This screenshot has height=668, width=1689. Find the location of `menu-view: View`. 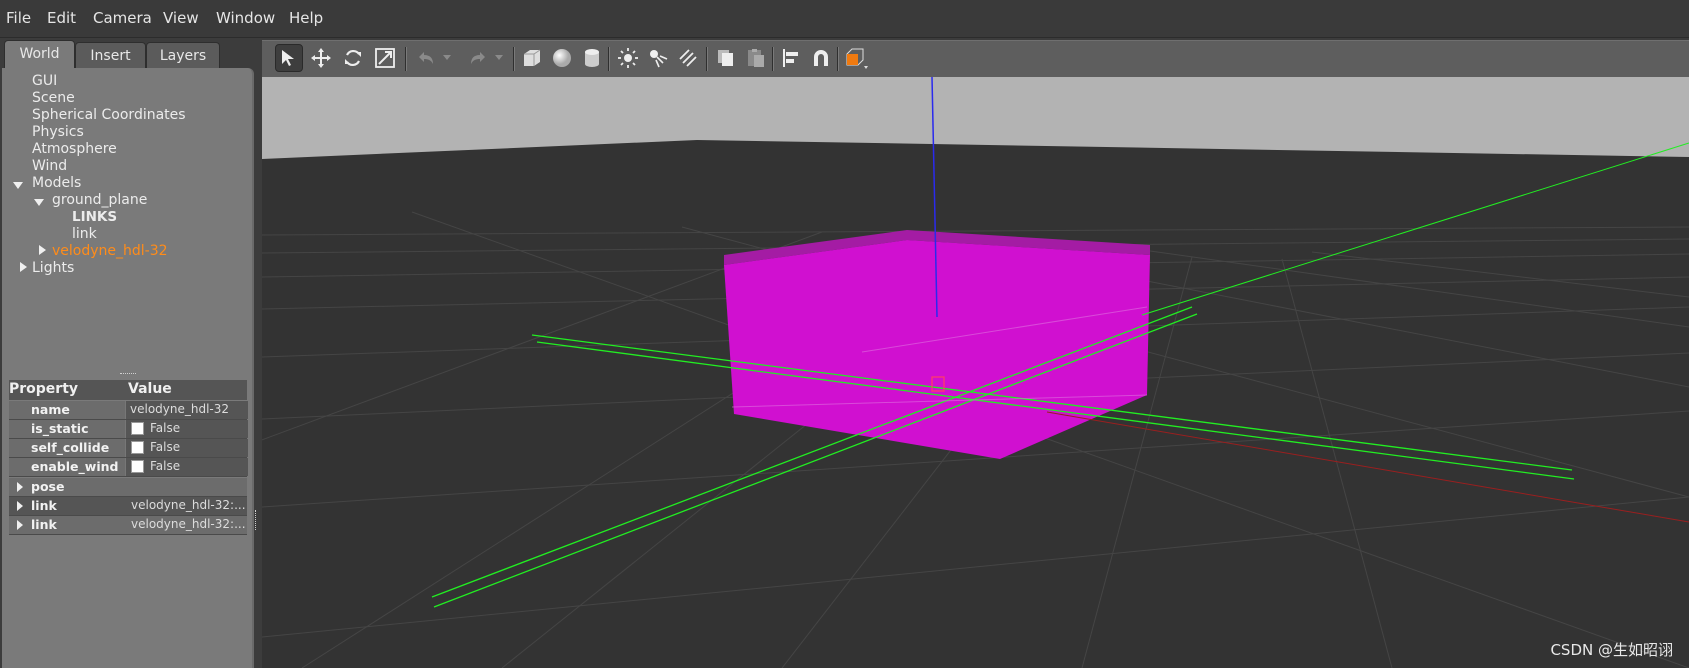

menu-view: View is located at coordinates (181, 18).